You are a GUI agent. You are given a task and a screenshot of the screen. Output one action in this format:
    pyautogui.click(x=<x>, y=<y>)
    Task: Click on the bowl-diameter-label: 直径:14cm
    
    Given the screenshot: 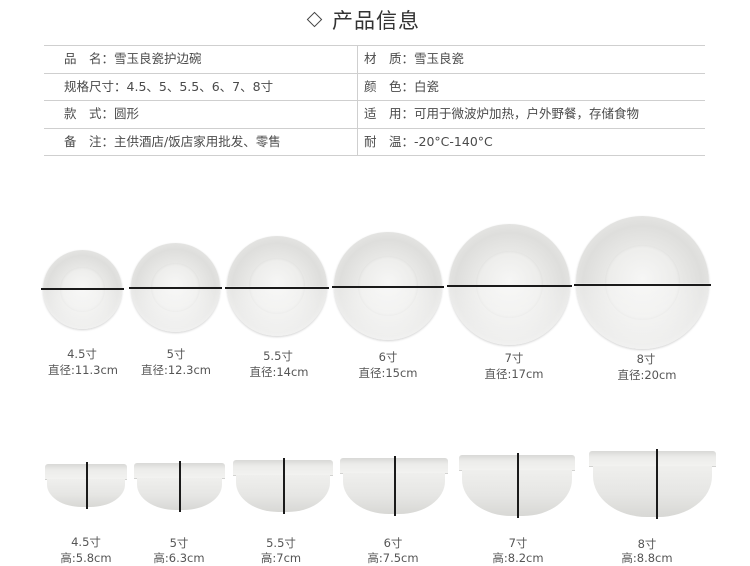 What is the action you would take?
    pyautogui.click(x=279, y=372)
    